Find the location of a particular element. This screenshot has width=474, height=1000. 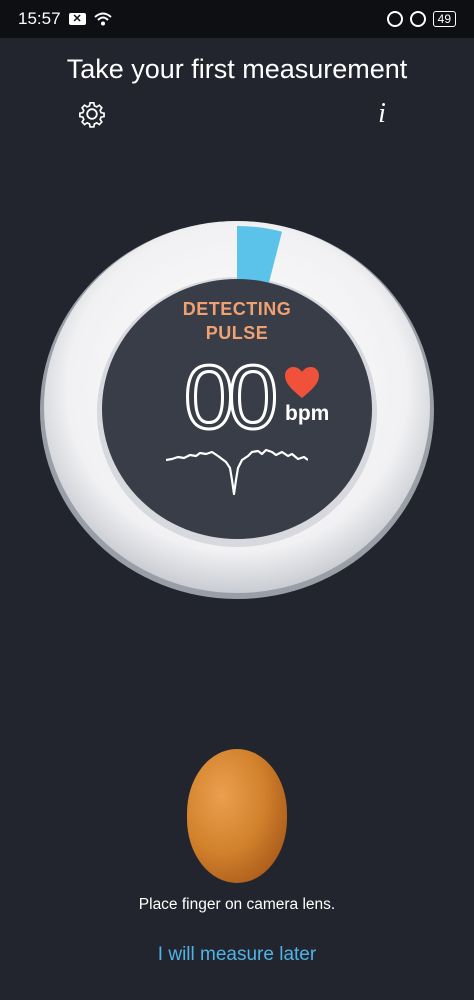

heart-icon is located at coordinates (302, 382).